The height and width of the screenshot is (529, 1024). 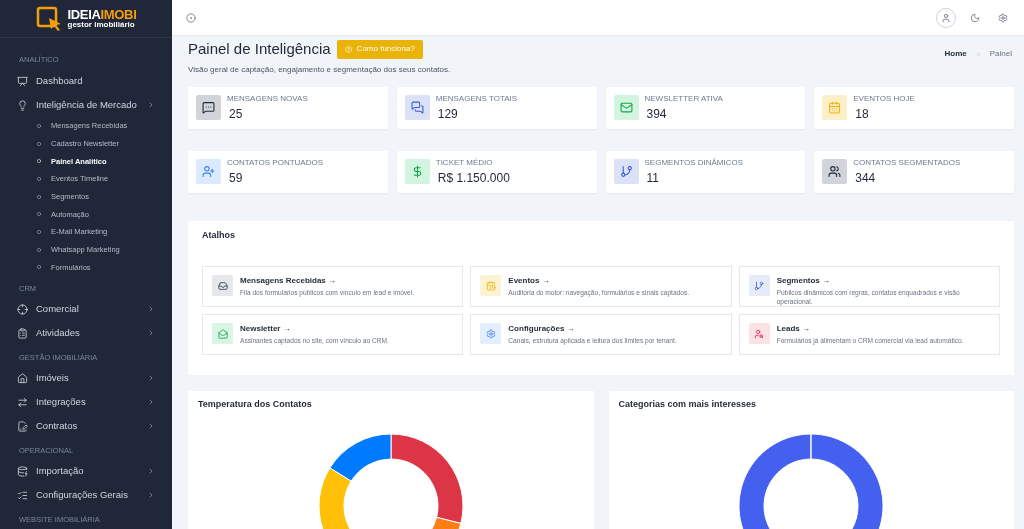 I want to click on stat-label: EVENTOS HOJE, so click(x=884, y=98).